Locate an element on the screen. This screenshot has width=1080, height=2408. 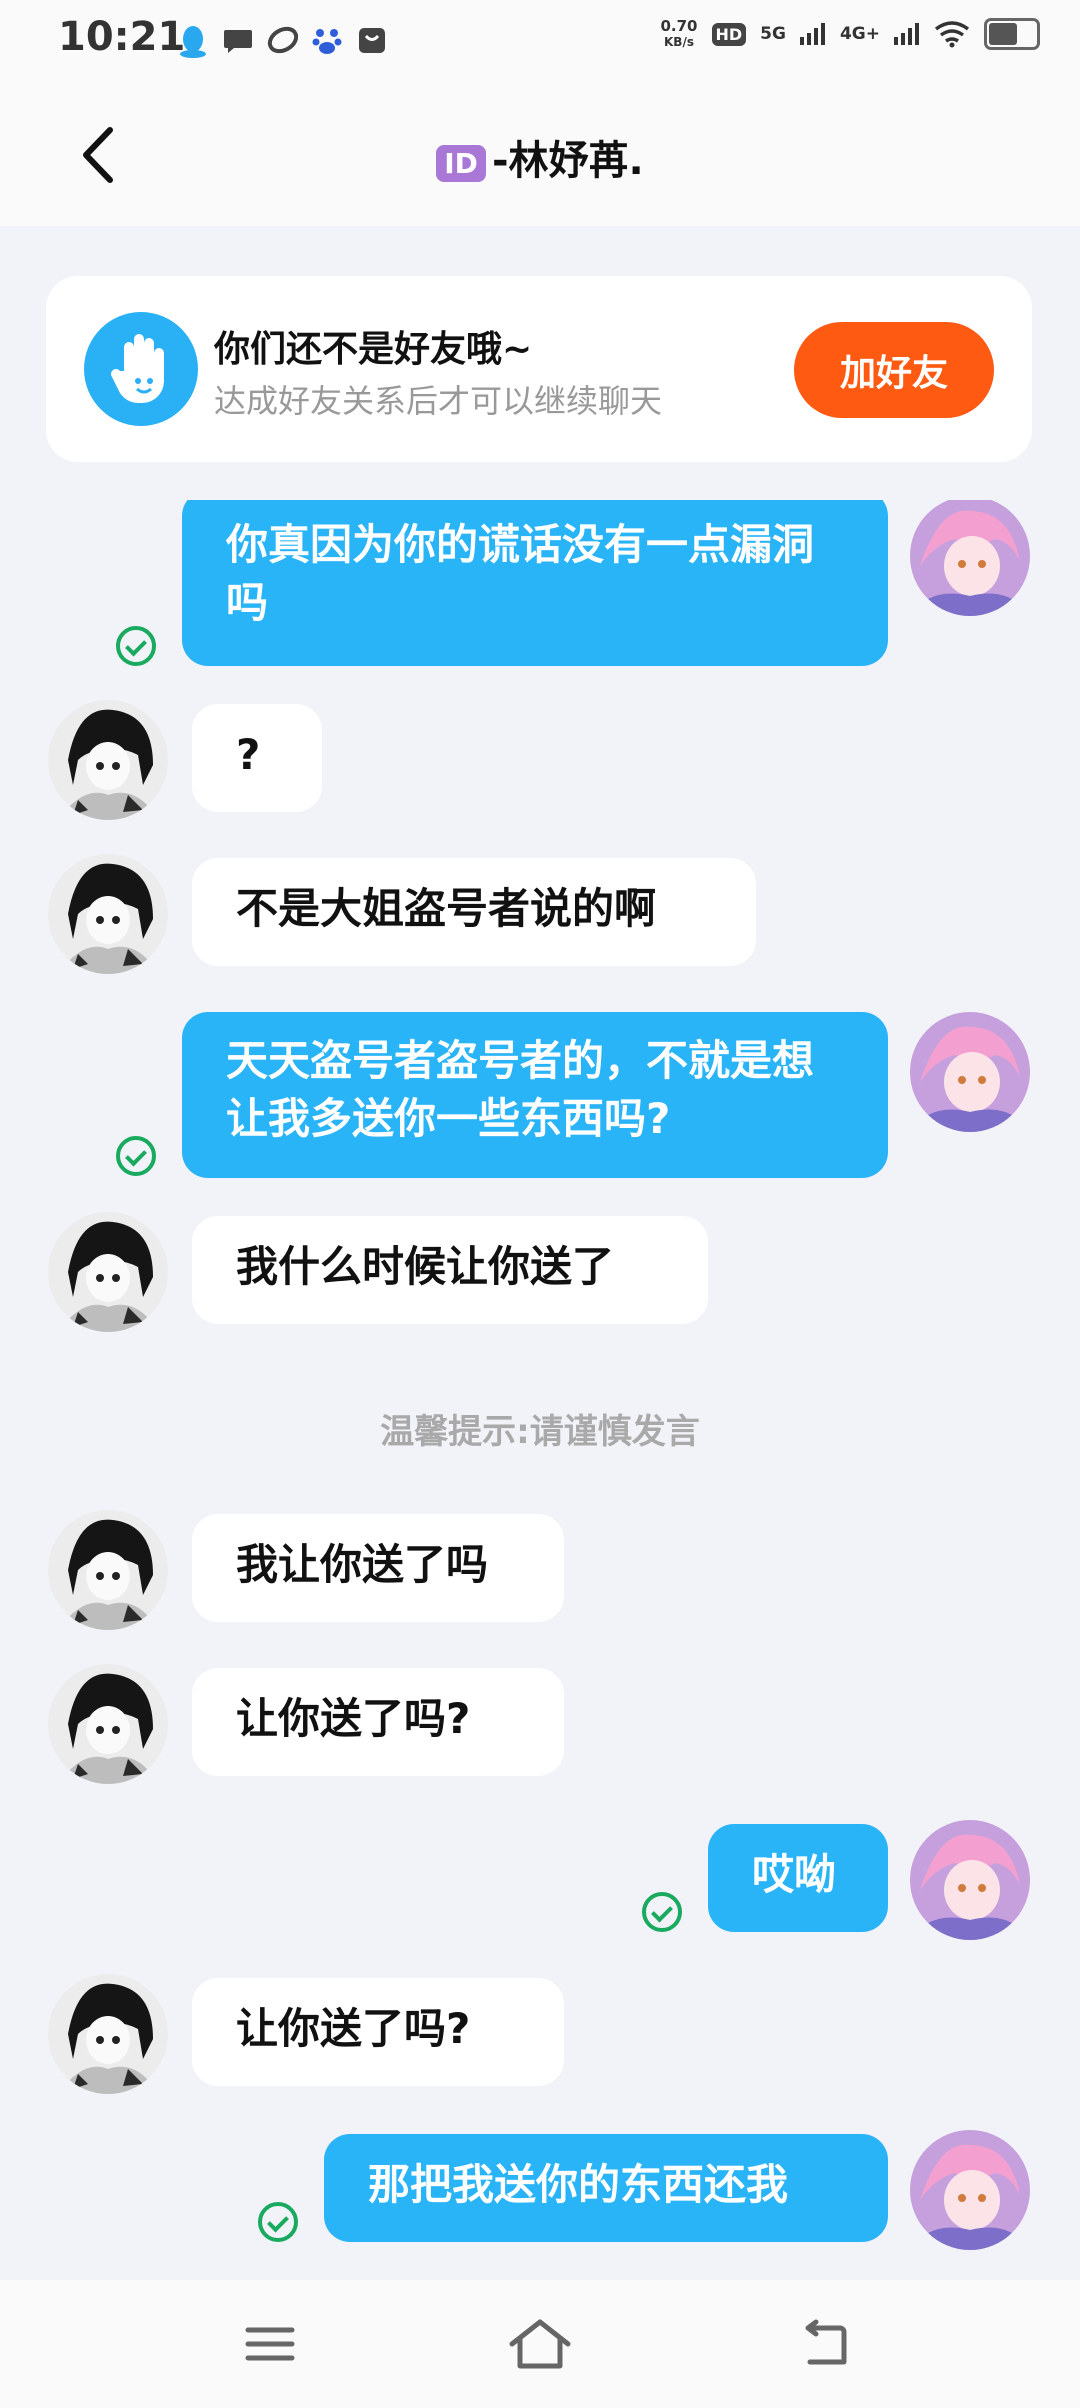
message-bubble: ? is located at coordinates (257, 758).